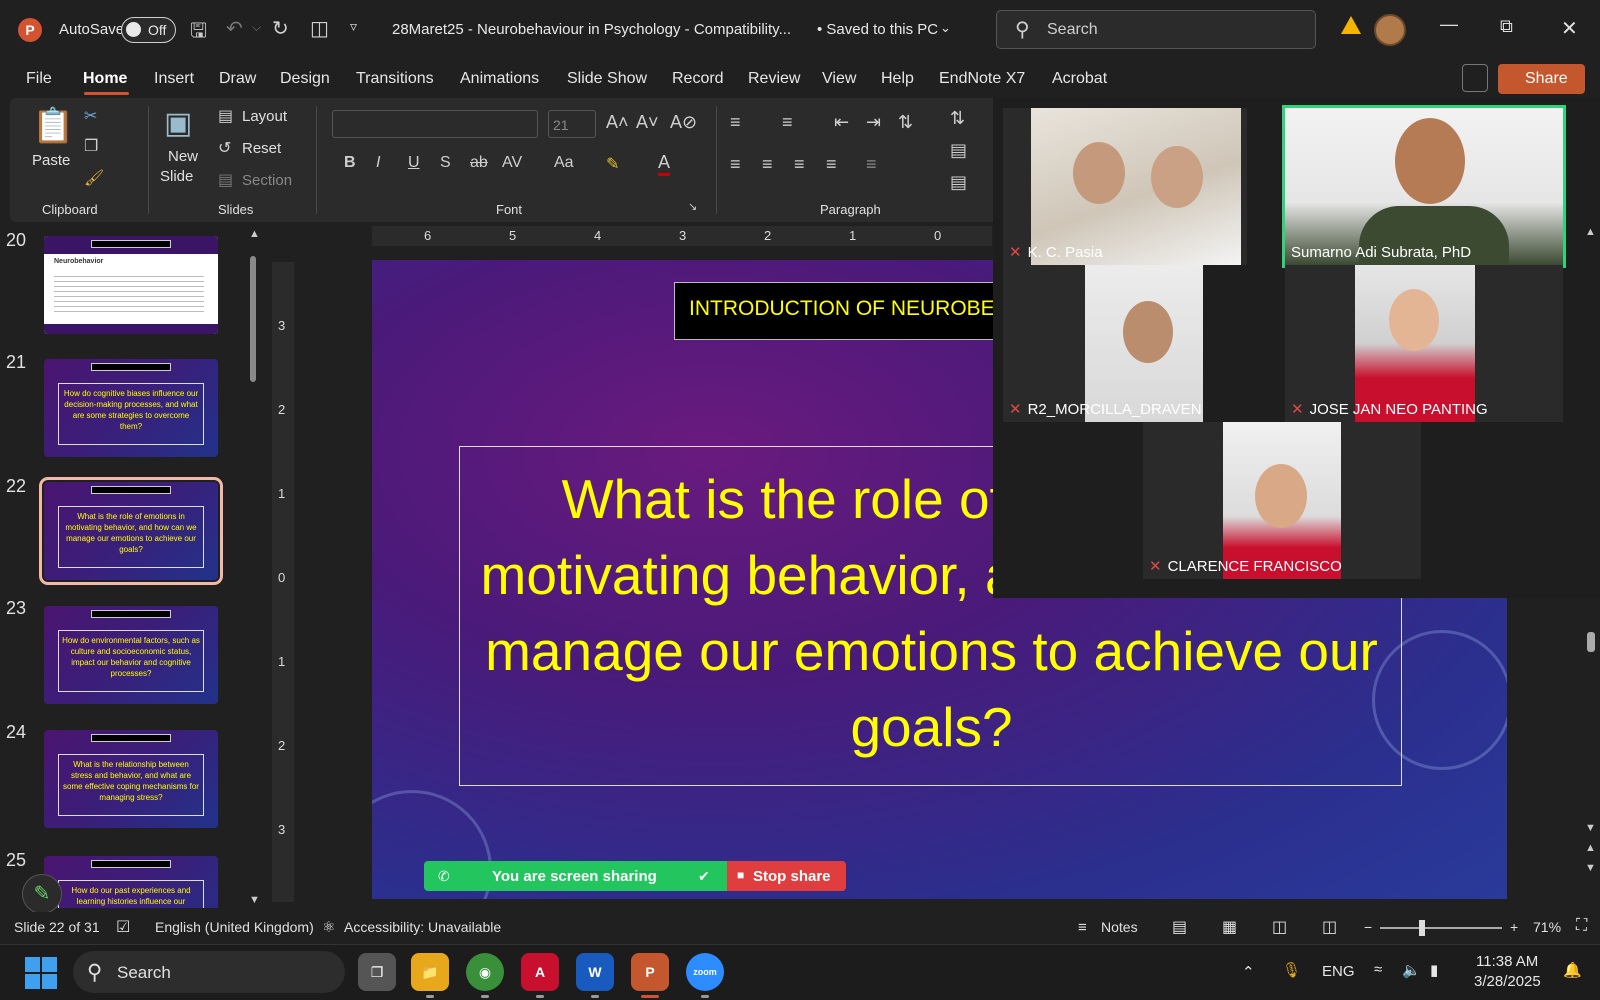 The width and height of the screenshot is (1600, 1000). Describe the element at coordinates (485, 972) in the screenshot. I see `chrome-icon: ◉` at that location.